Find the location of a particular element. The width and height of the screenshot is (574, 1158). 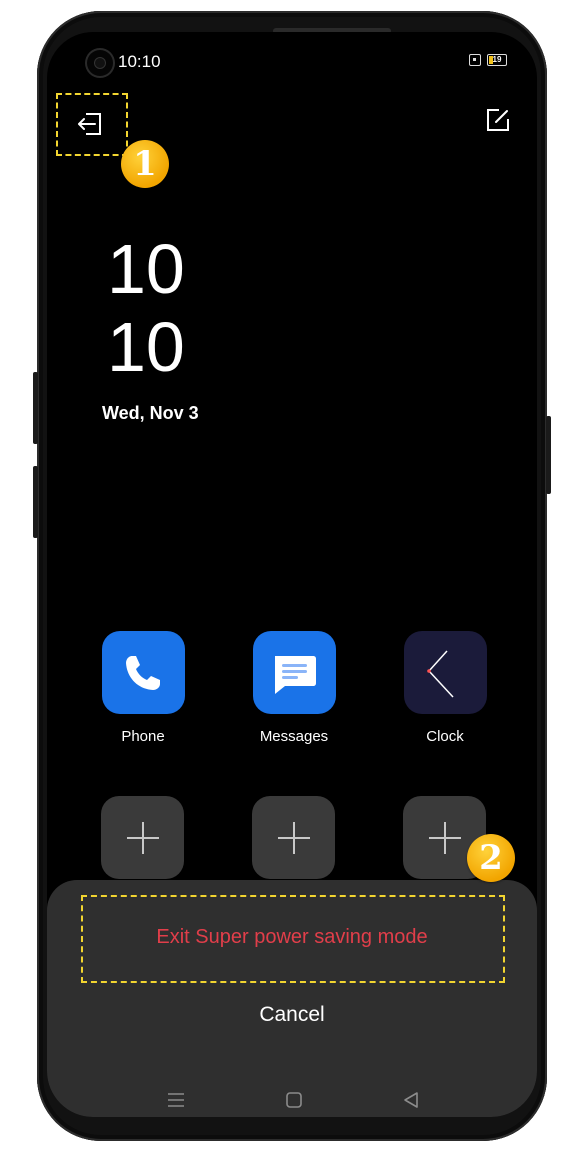

messages-tile is located at coordinates (294, 672).